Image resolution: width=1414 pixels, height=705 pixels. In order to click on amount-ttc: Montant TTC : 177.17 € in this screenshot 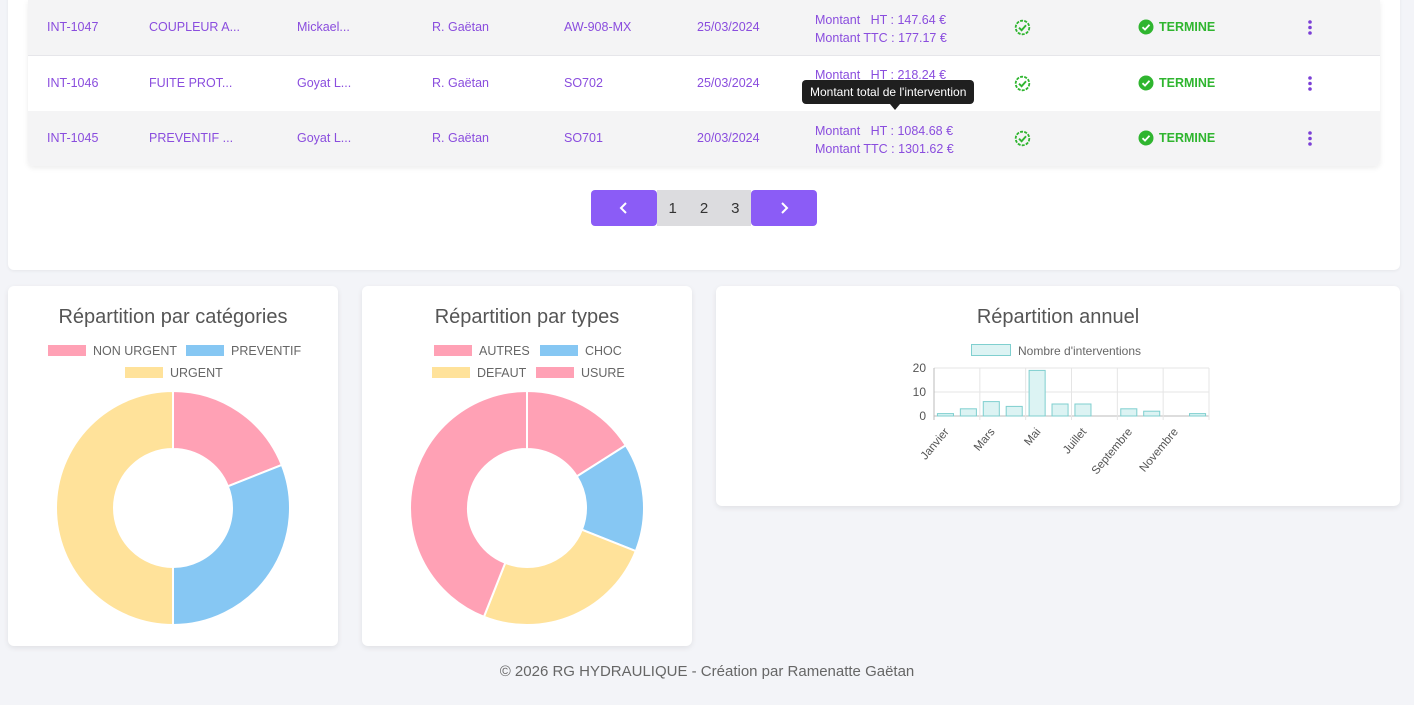, I will do `click(881, 38)`.